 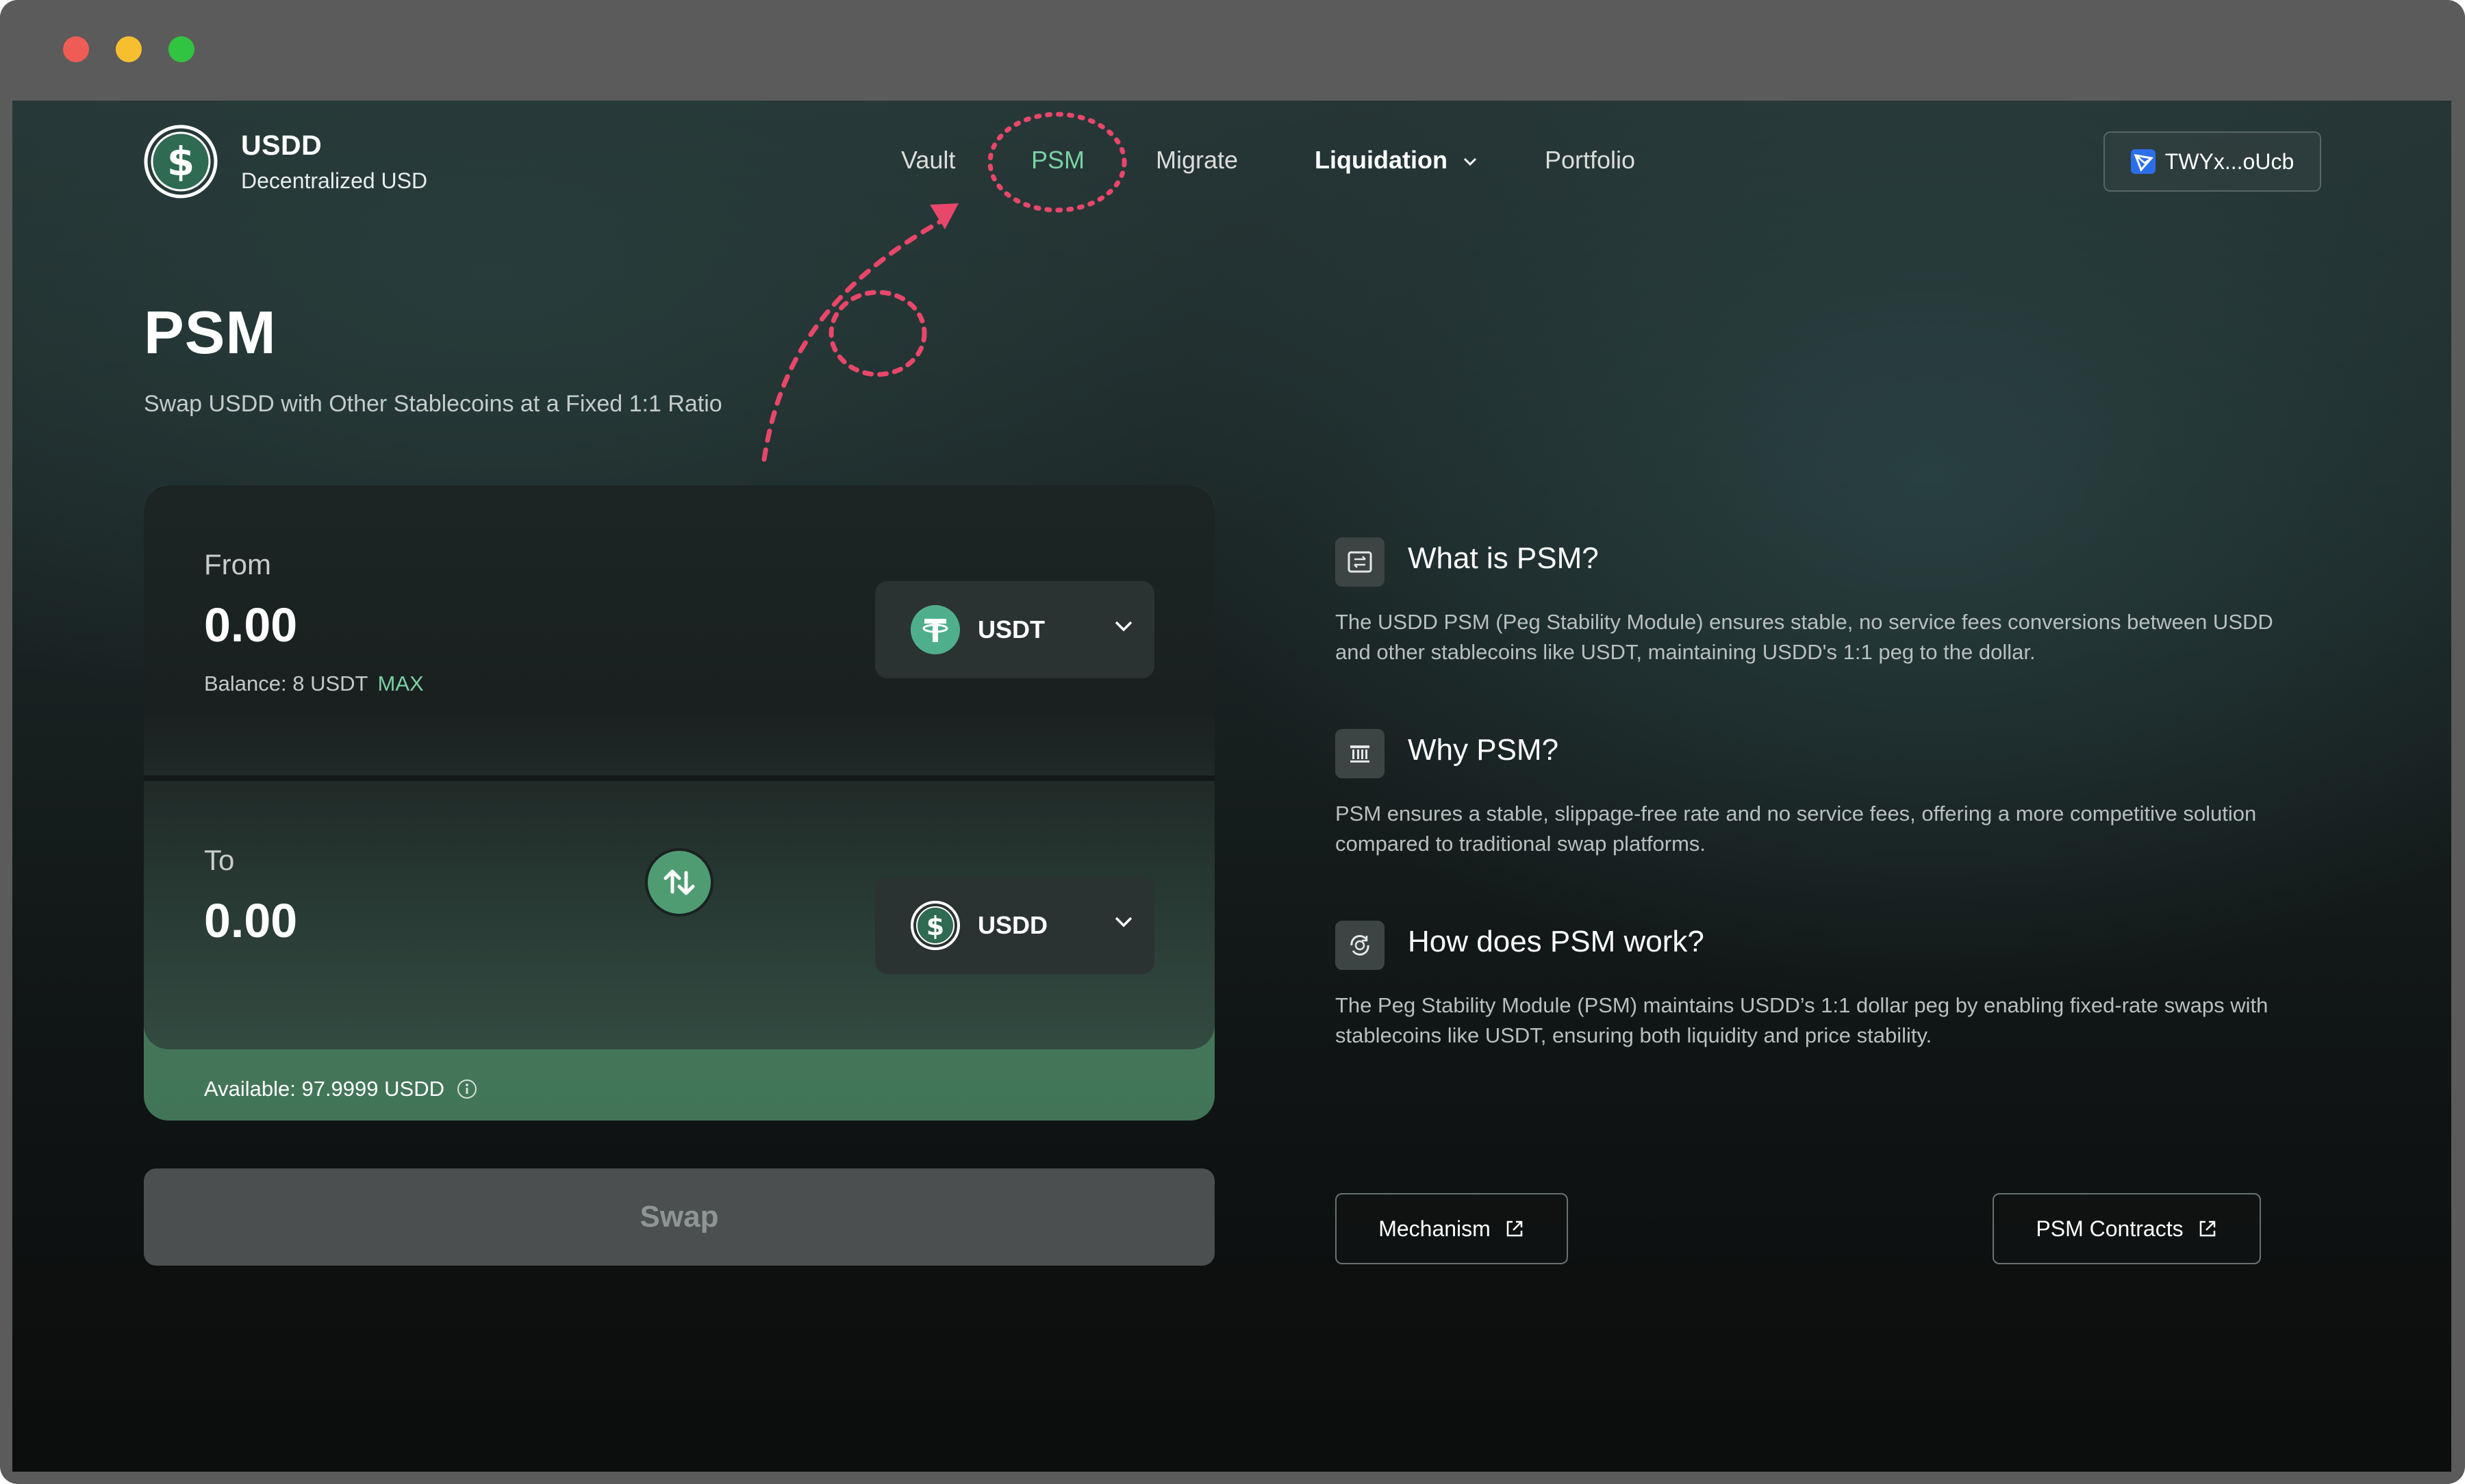 What do you see at coordinates (334, 181) in the screenshot?
I see `brand-subtitle: Decentralized USD` at bounding box center [334, 181].